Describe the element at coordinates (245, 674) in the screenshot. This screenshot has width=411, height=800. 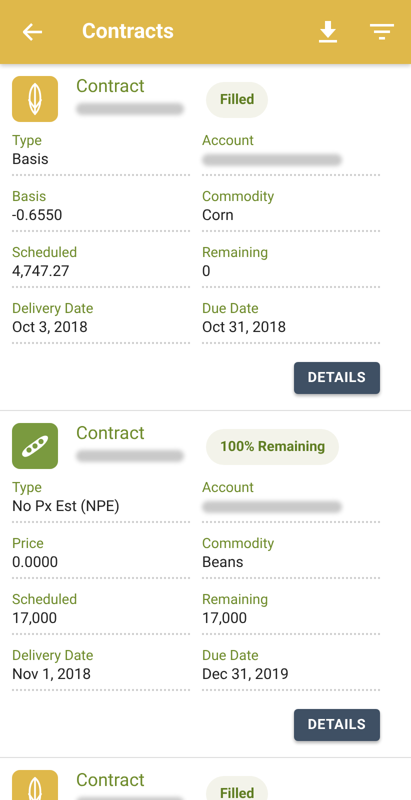
I see `field-value: Dec 31, 2019` at that location.